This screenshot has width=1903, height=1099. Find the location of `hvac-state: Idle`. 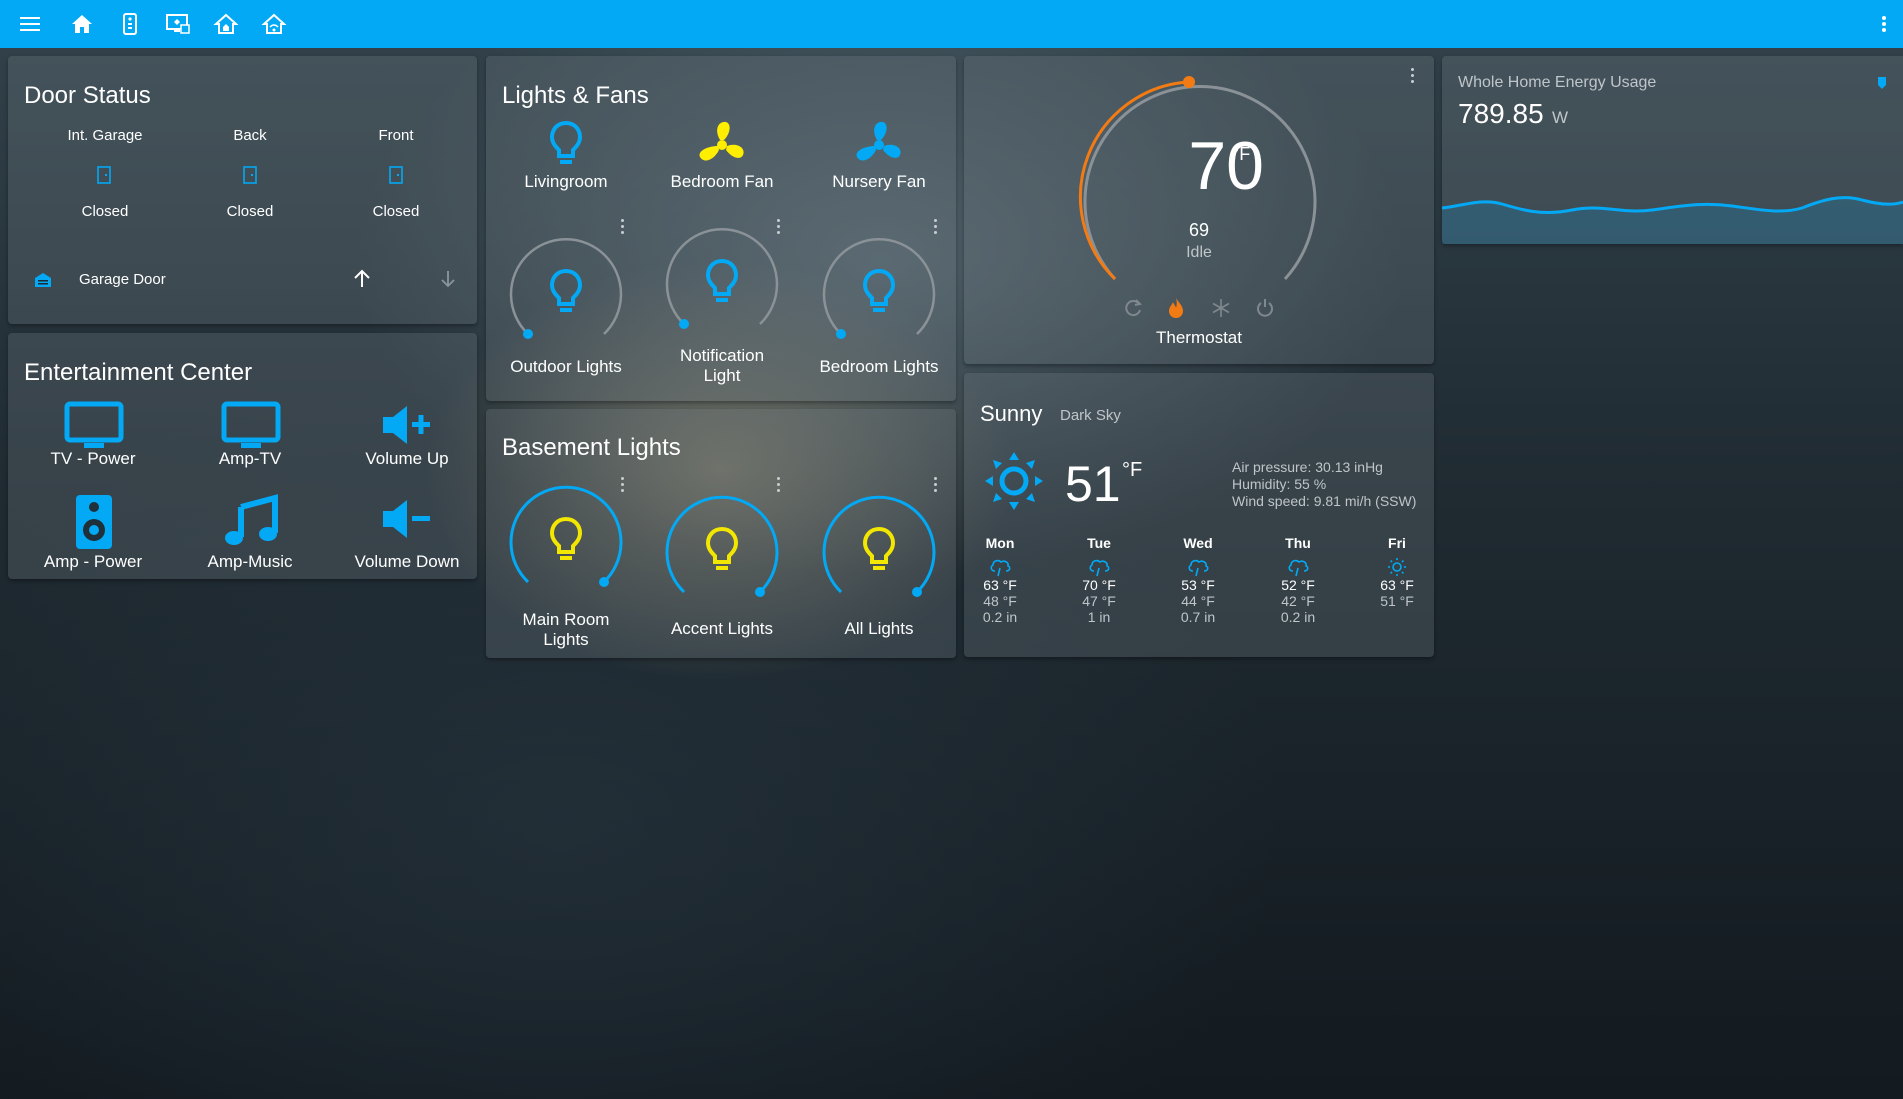

hvac-state: Idle is located at coordinates (1199, 252).